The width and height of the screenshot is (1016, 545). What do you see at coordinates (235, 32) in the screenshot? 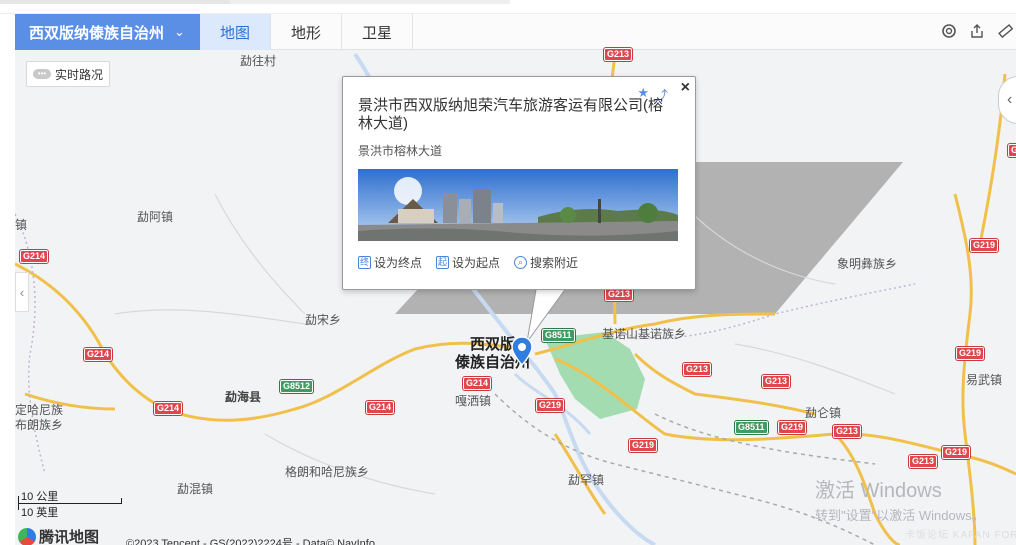
I see `tab-map: 地图` at bounding box center [235, 32].